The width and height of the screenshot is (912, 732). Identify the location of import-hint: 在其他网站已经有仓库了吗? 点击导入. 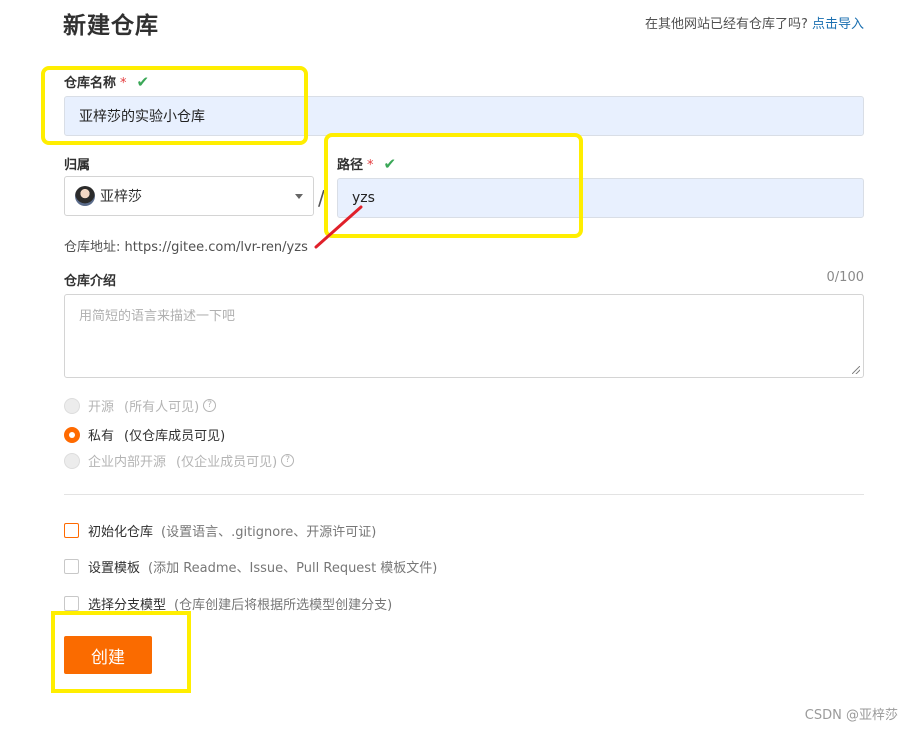
(754, 22).